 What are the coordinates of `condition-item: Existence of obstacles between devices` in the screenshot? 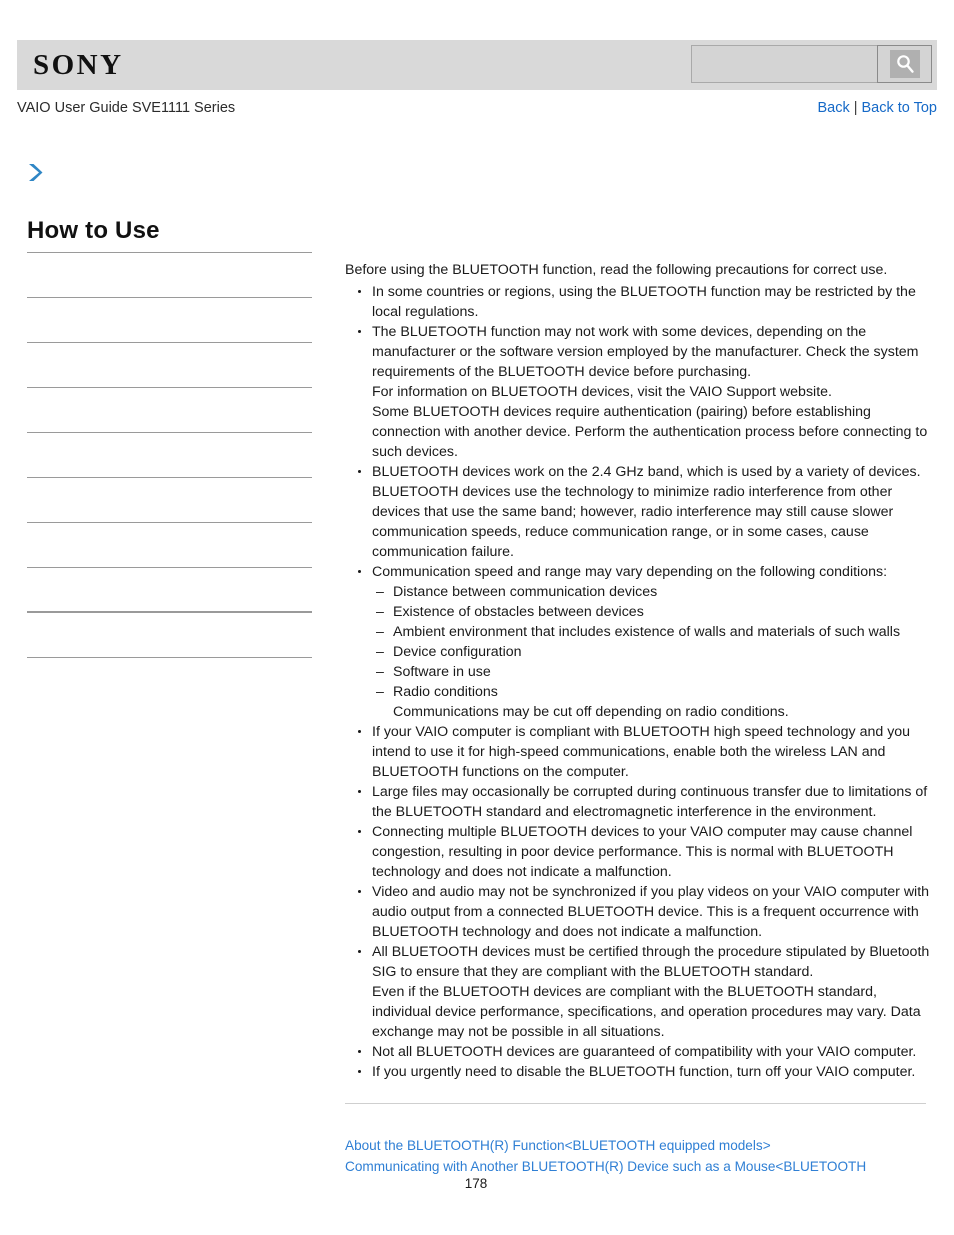 It's located at (651, 612).